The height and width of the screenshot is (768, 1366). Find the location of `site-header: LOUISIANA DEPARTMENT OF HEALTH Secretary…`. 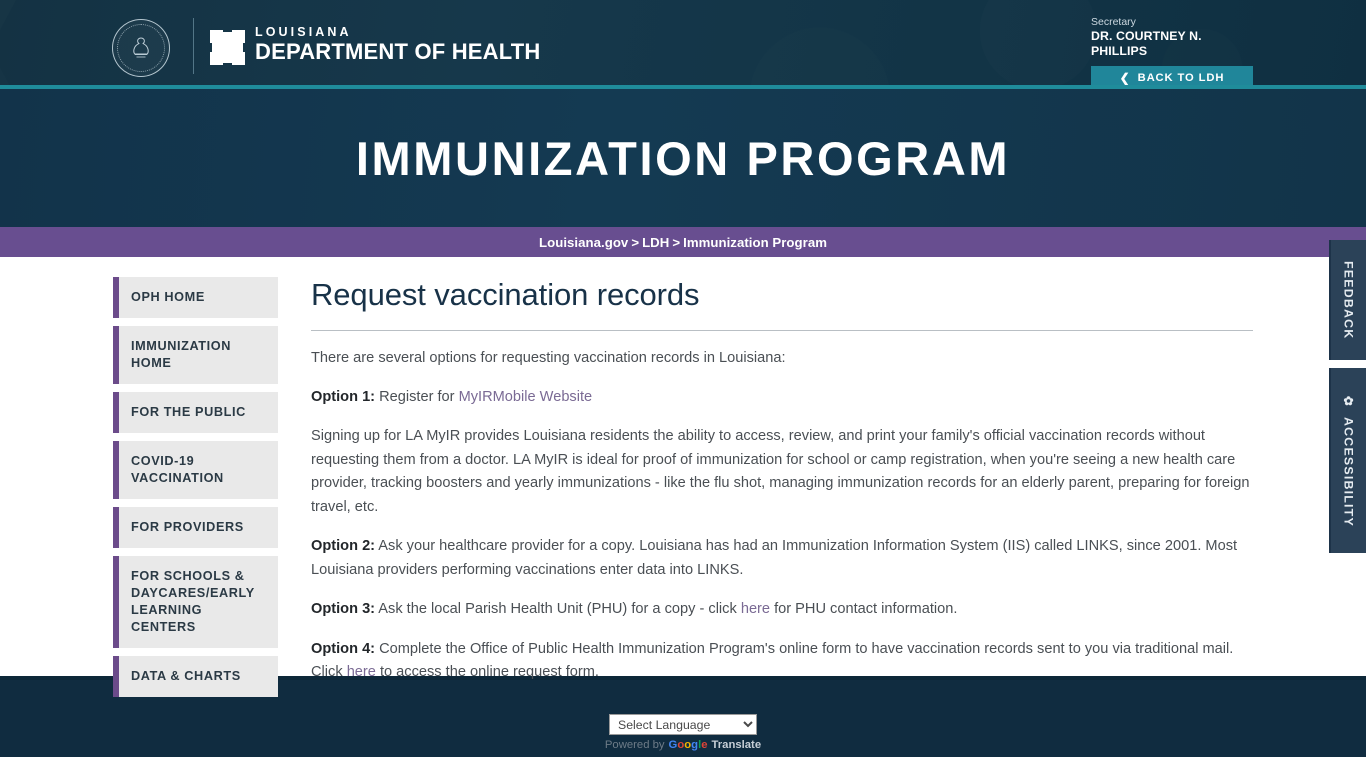

site-header: LOUISIANA DEPARTMENT OF HEALTH Secretary… is located at coordinates (683, 44).